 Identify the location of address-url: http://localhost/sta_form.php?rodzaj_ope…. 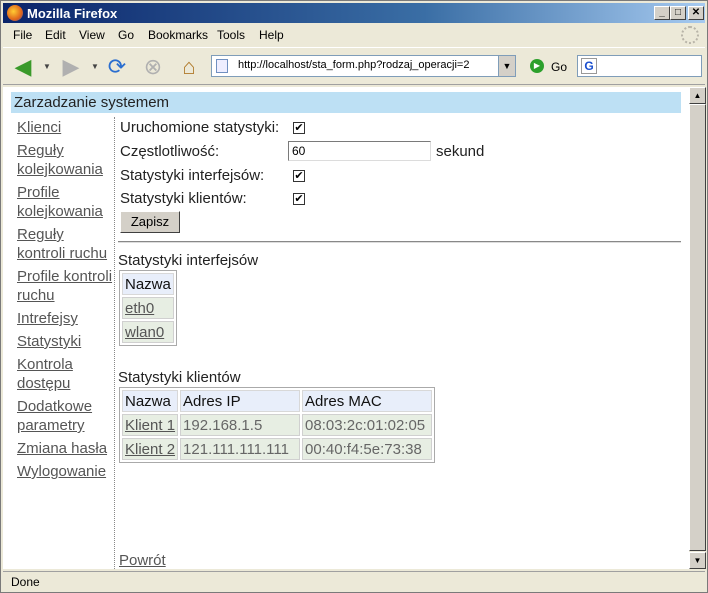
(353, 65).